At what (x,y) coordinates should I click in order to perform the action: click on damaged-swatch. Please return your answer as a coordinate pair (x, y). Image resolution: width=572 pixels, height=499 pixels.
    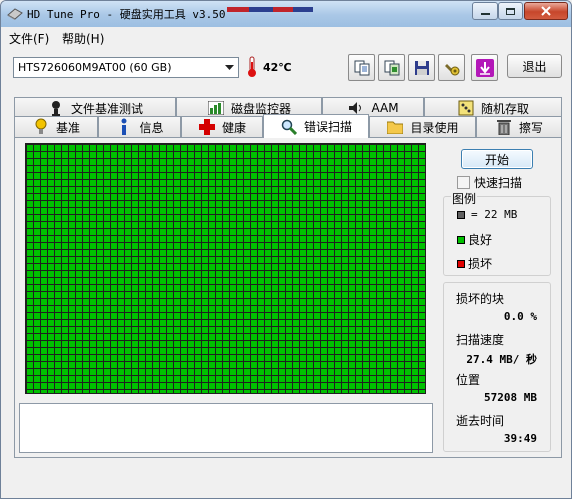
    Looking at the image, I should click on (461, 263).